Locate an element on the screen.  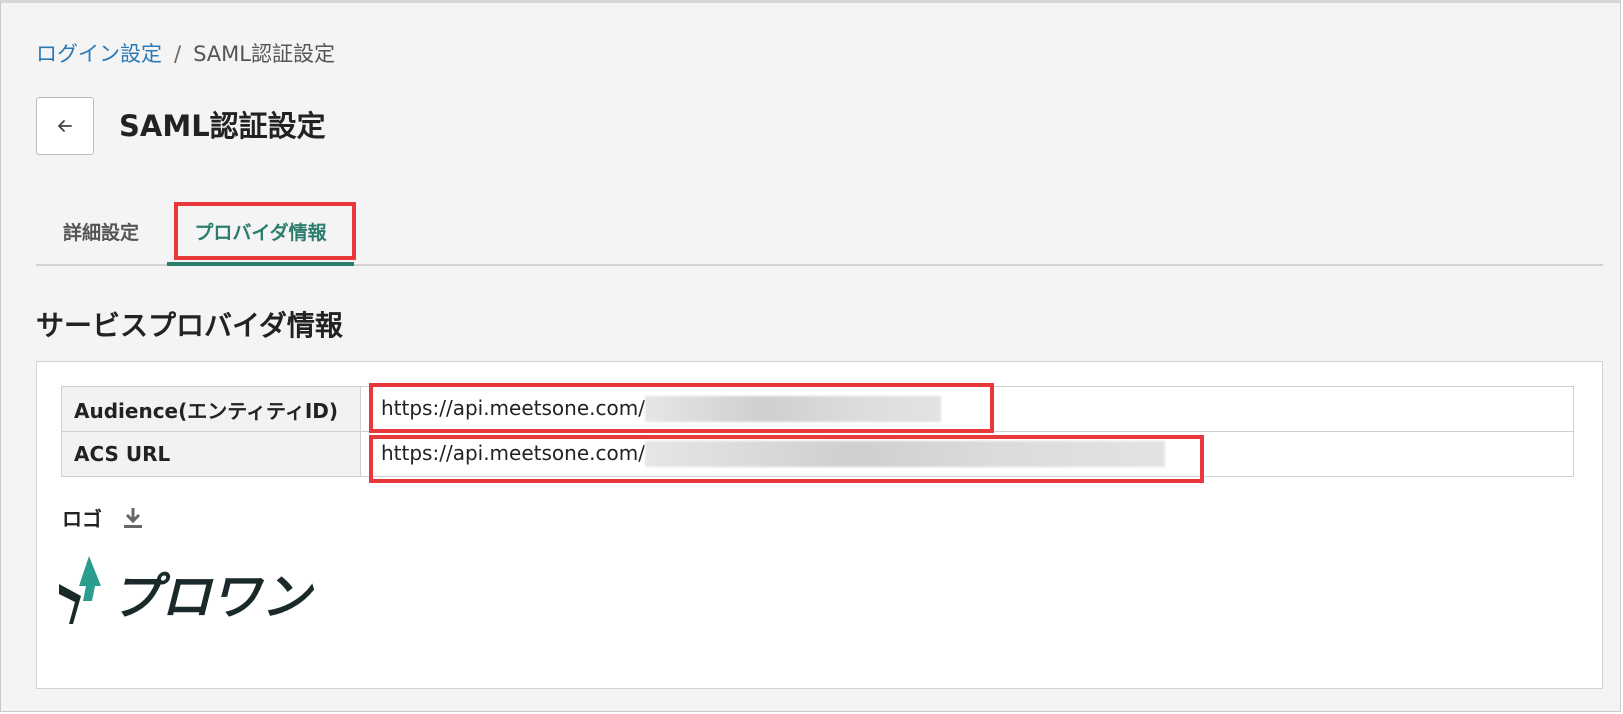
logo-label: ロゴ is located at coordinates (82, 519).